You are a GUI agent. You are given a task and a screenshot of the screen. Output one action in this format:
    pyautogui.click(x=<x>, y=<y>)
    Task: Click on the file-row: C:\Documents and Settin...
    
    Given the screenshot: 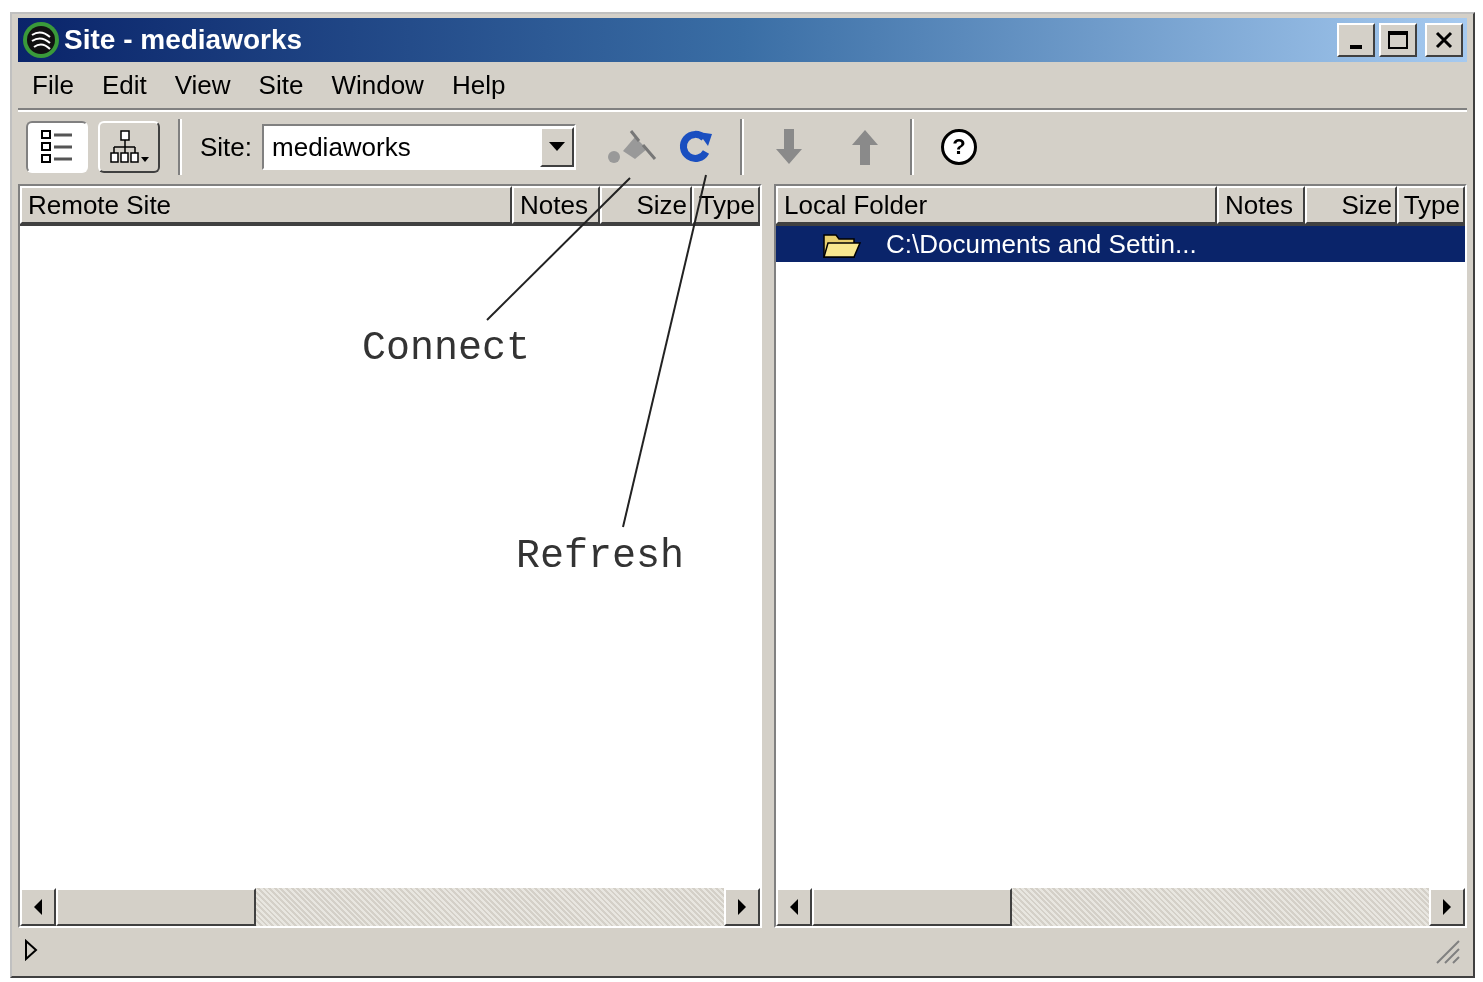 What is the action you would take?
    pyautogui.click(x=1120, y=244)
    